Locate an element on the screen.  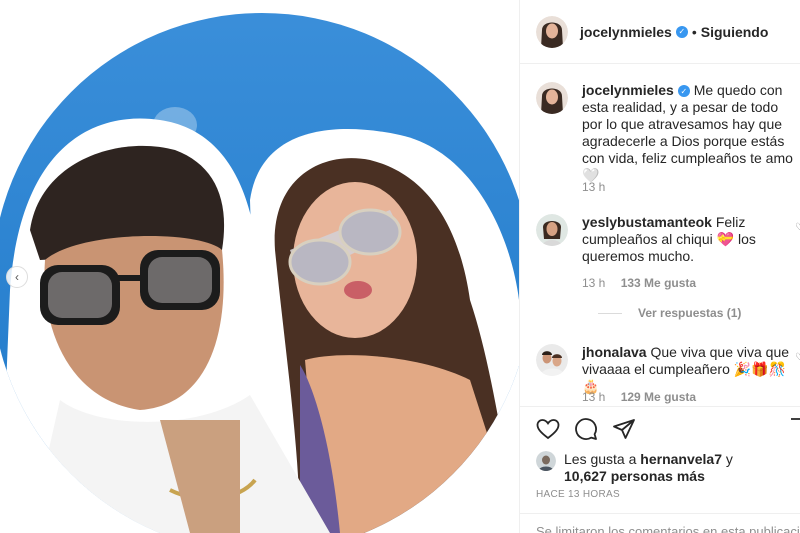
caption-time: 13 h is located at coordinates (594, 187).